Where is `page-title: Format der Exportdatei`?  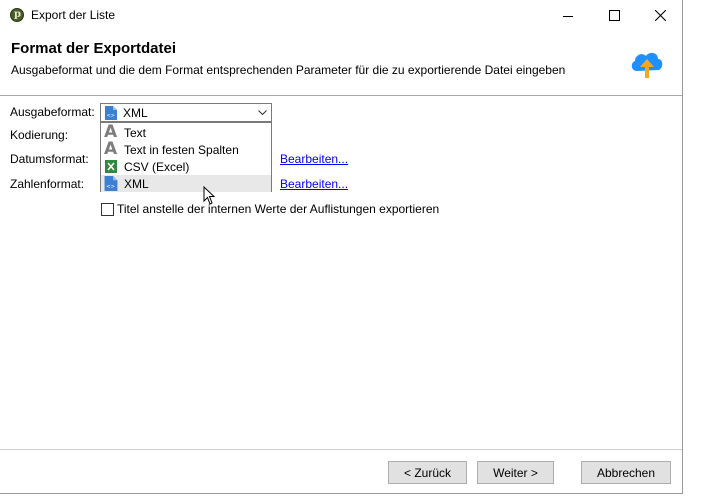
page-title: Format der Exportdatei is located at coordinates (94, 48).